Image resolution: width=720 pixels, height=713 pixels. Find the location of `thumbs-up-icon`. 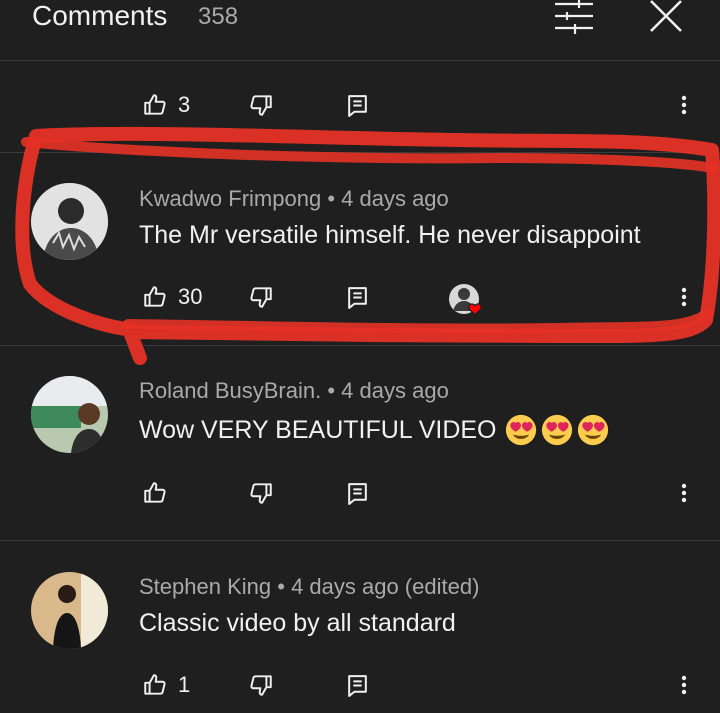

thumbs-up-icon is located at coordinates (155, 685).